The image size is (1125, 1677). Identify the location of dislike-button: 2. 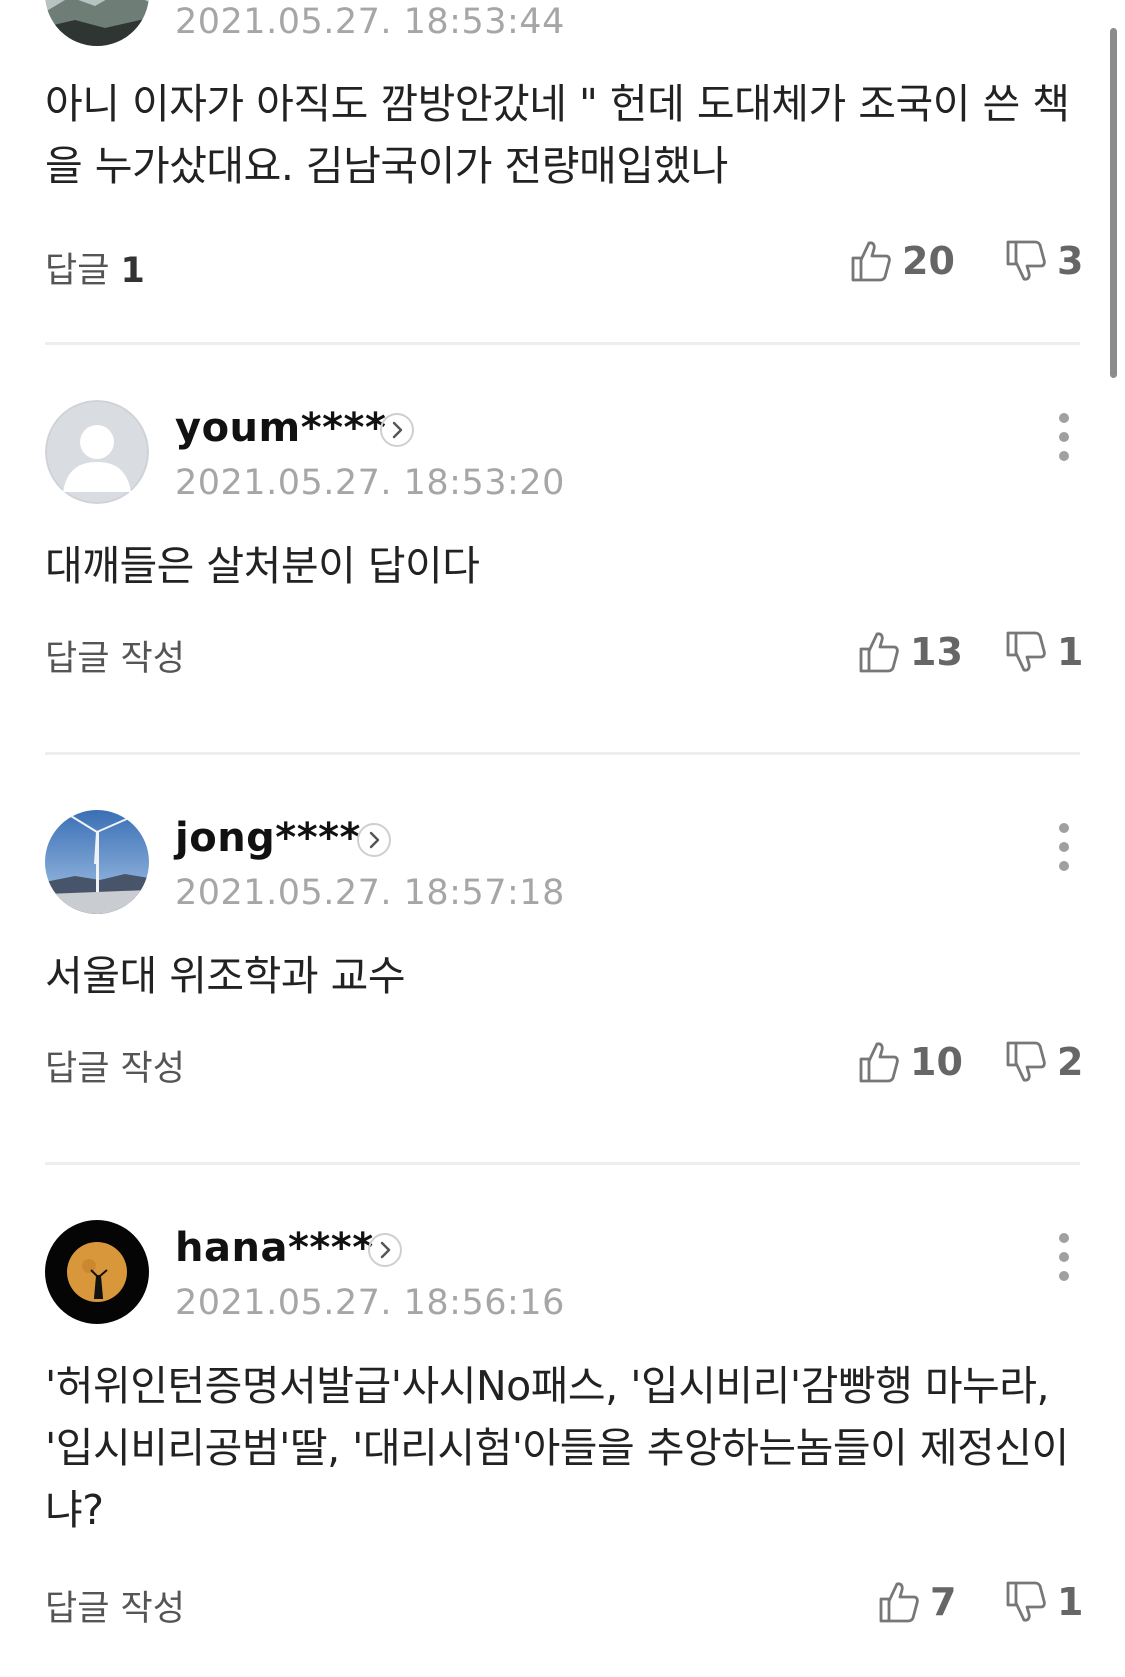
(1044, 1062).